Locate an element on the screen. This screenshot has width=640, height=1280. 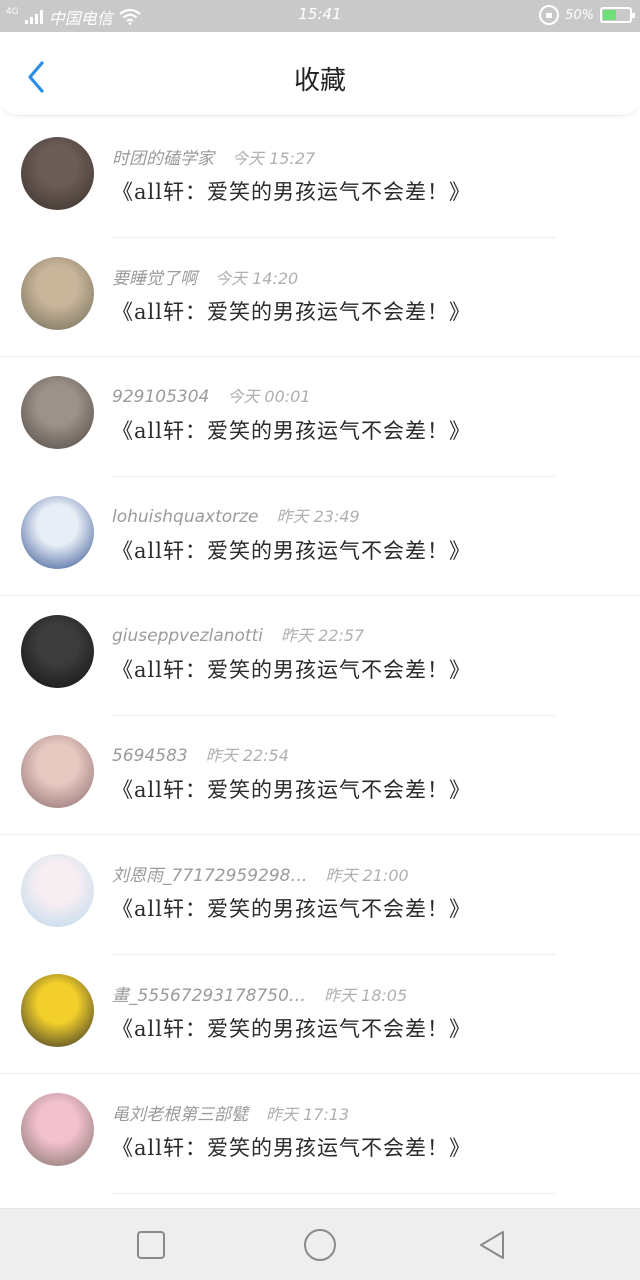
square-icon is located at coordinates (151, 1245).